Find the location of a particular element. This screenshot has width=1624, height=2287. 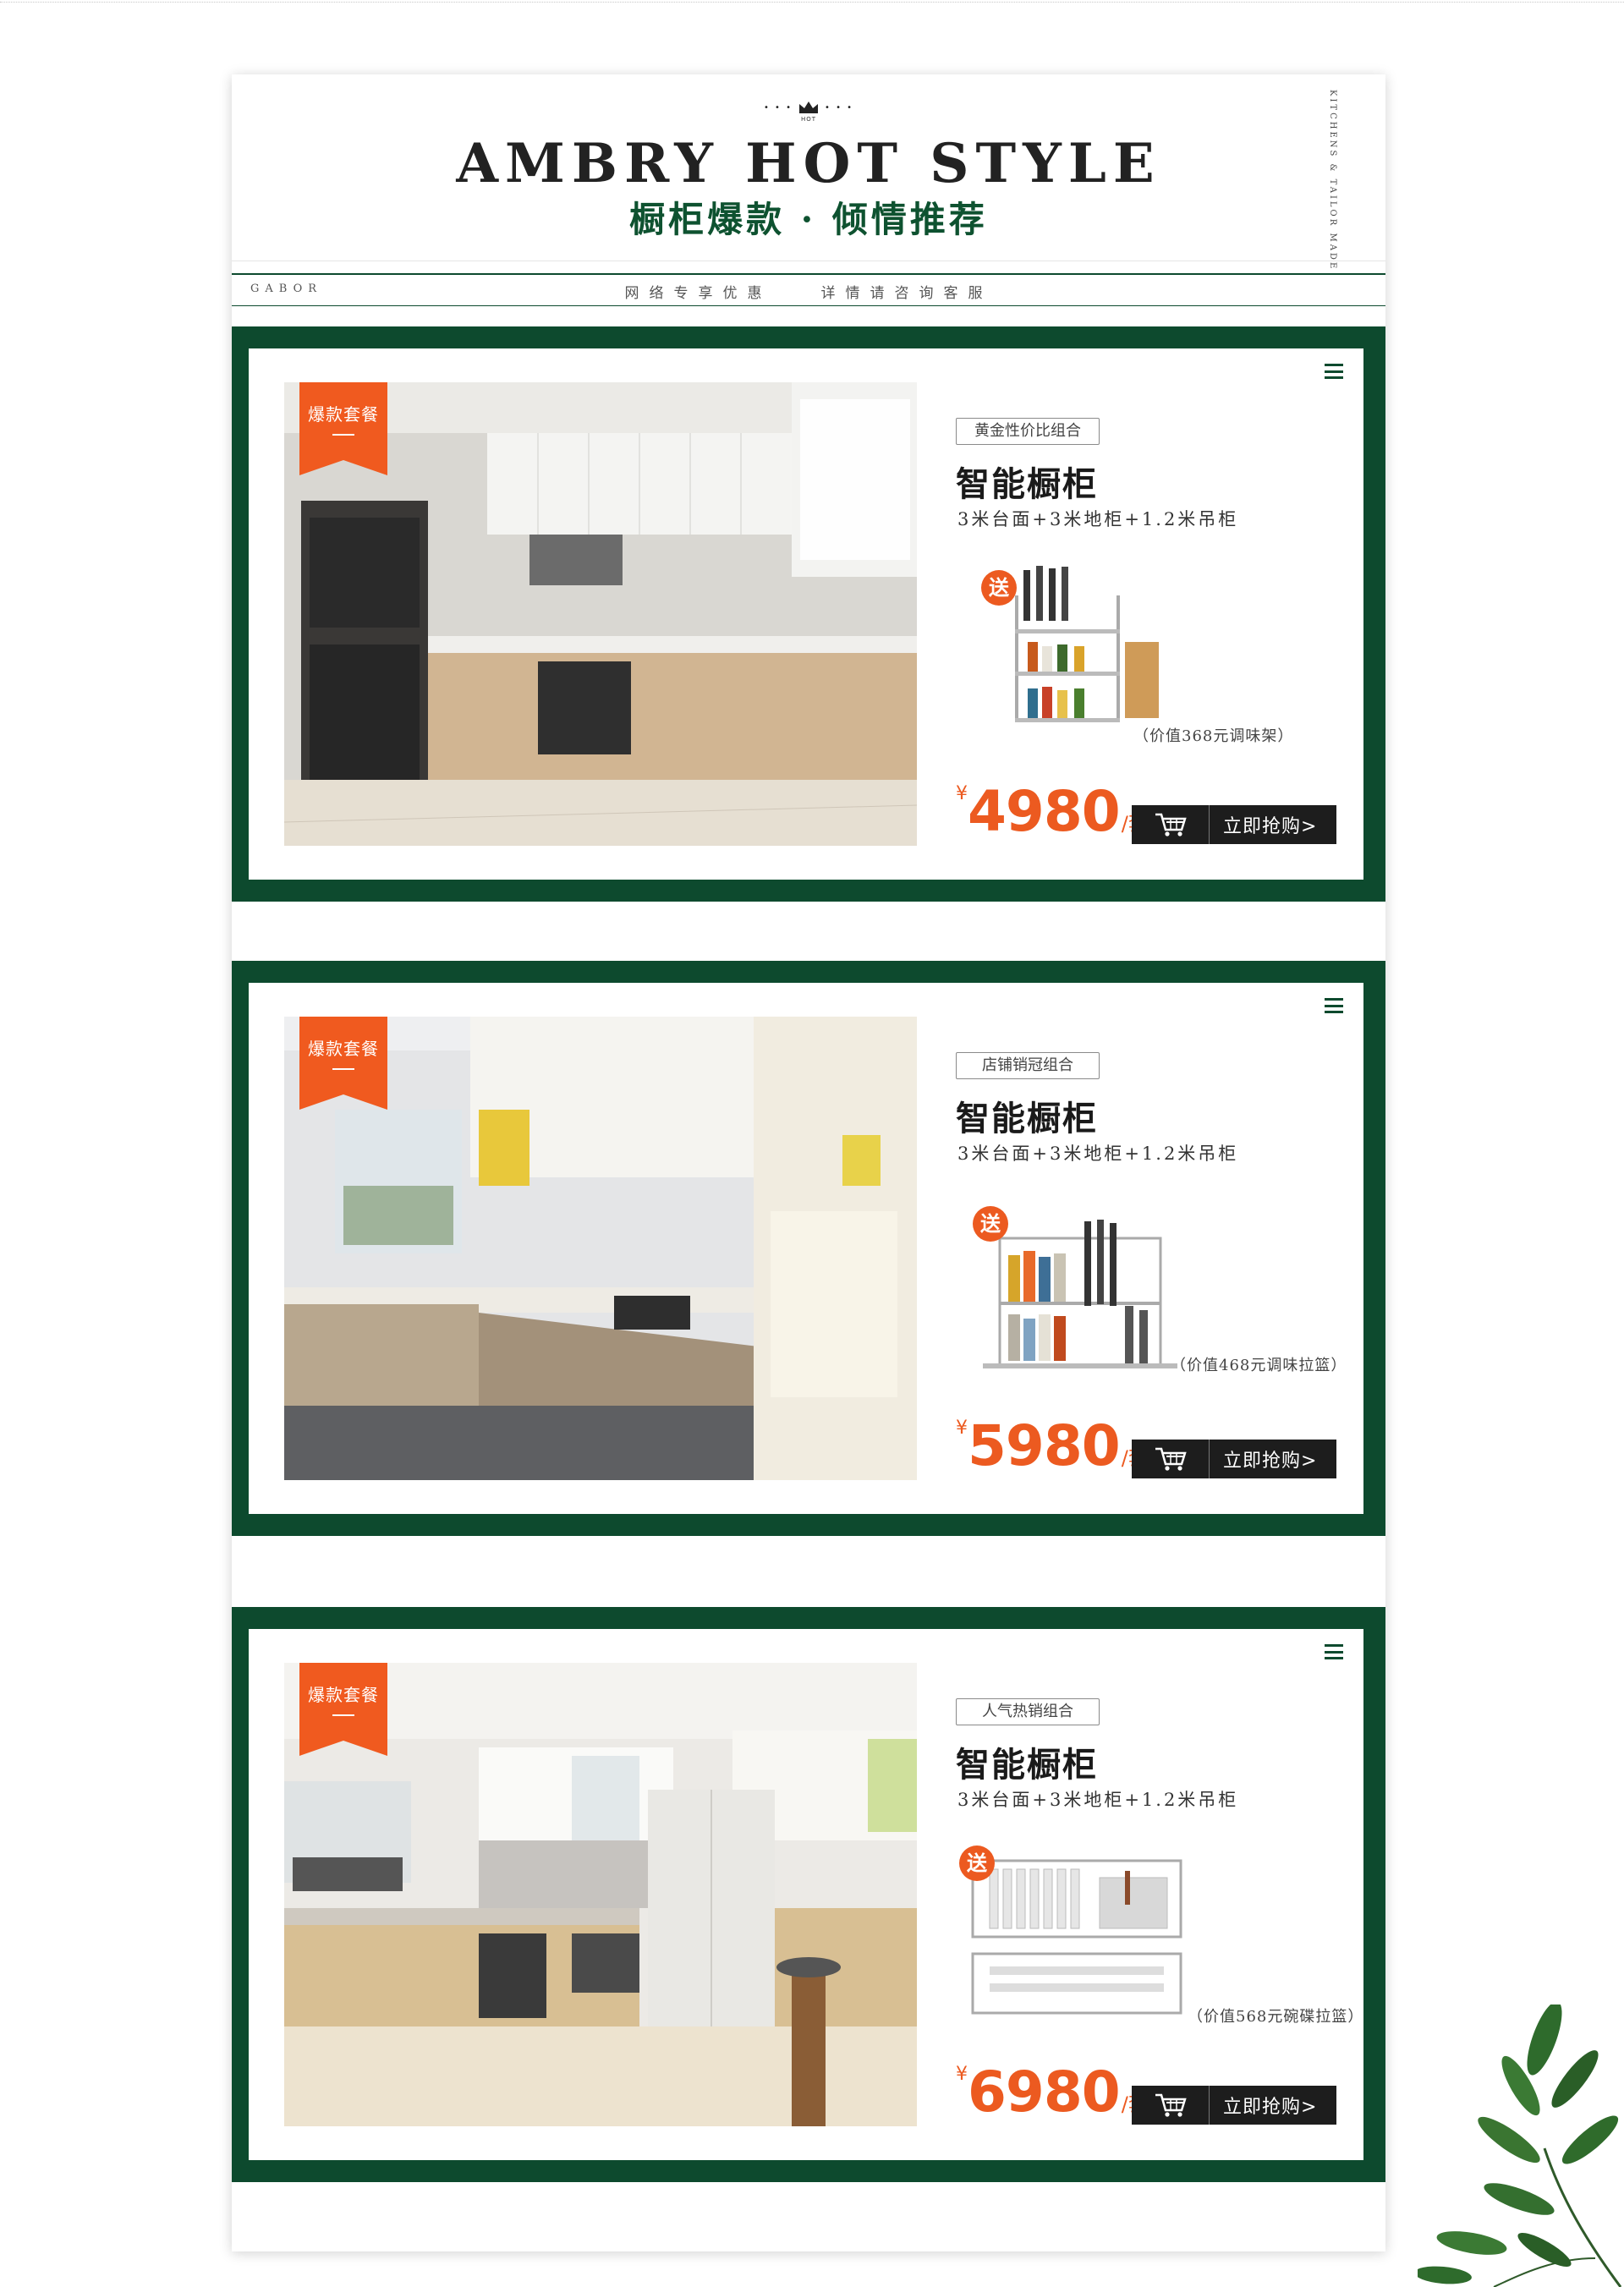

price: ¥ 6980 /套 is located at coordinates (1053, 2092).